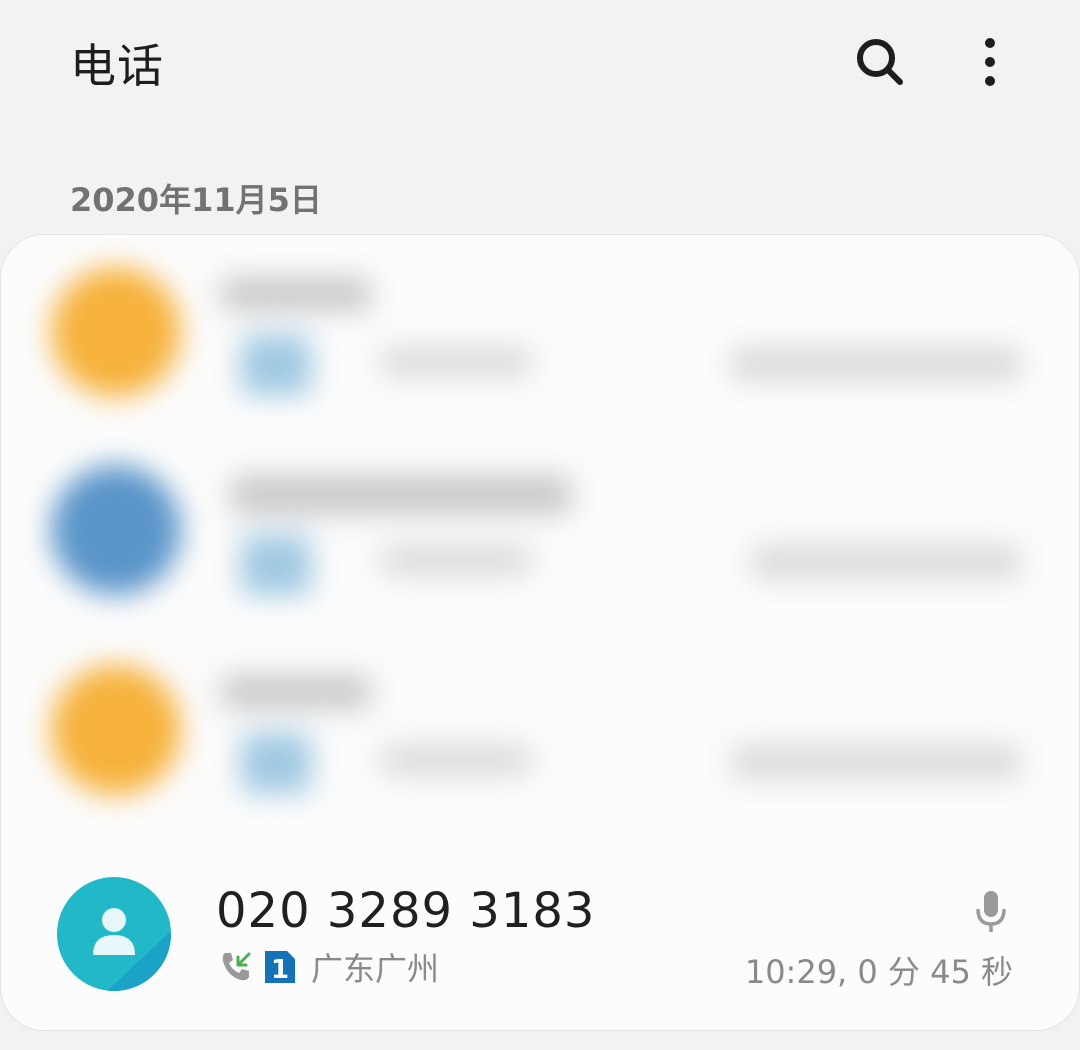 Image resolution: width=1080 pixels, height=1050 pixels. I want to click on microphone-icon, so click(991, 911).